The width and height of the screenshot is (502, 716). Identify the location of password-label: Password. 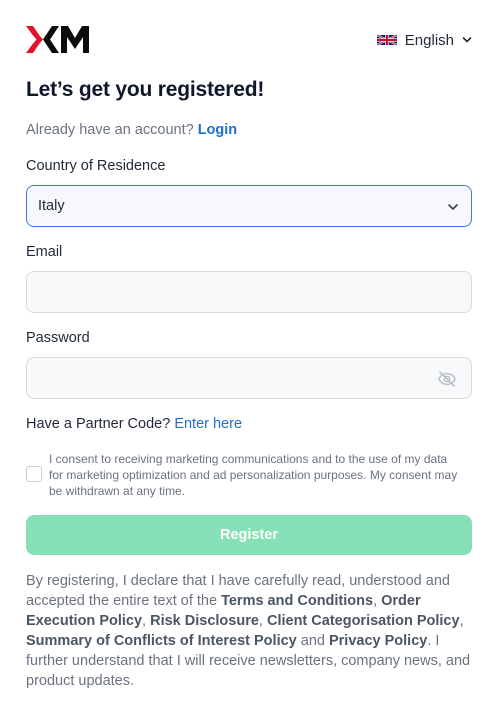
(58, 338).